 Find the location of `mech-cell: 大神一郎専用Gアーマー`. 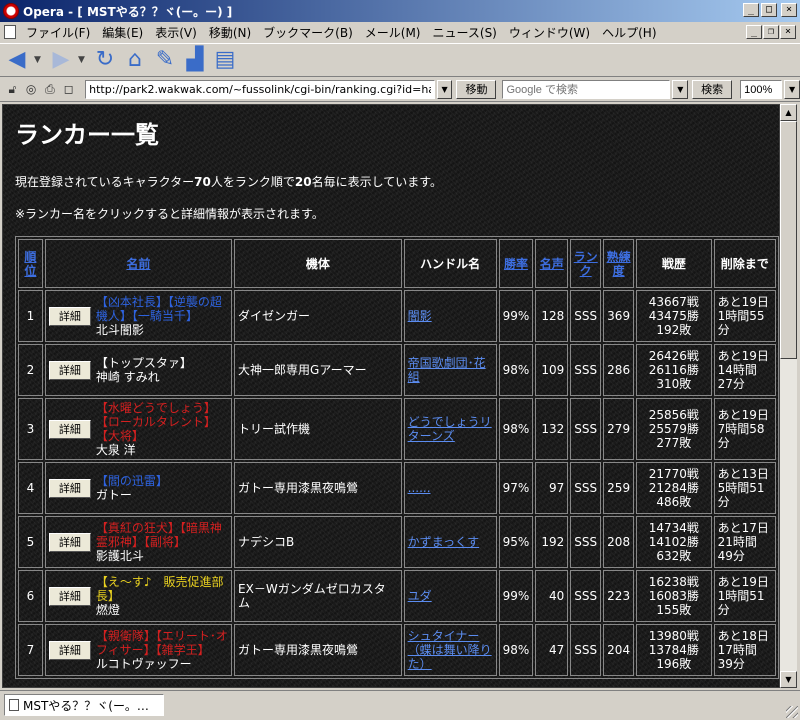

mech-cell: 大神一郎専用Gアーマー is located at coordinates (318, 370).